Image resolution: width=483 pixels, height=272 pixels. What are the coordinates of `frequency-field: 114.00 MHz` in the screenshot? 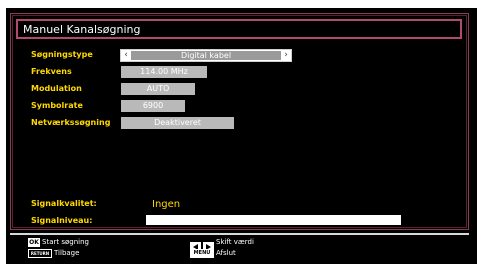 It's located at (164, 72).